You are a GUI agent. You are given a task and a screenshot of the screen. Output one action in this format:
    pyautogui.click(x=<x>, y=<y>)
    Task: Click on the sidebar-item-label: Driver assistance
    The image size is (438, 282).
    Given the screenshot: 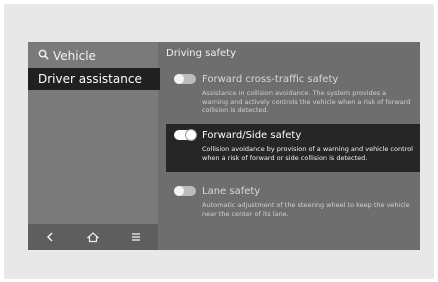 What is the action you would take?
    pyautogui.click(x=90, y=79)
    